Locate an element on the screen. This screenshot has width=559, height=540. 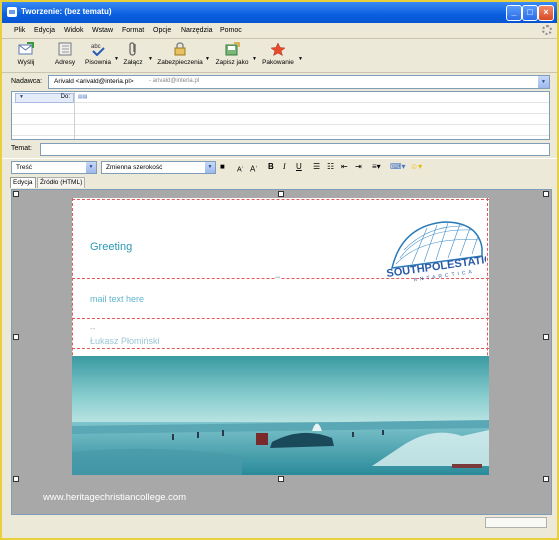
status-bar is located at coordinates (279, 522).